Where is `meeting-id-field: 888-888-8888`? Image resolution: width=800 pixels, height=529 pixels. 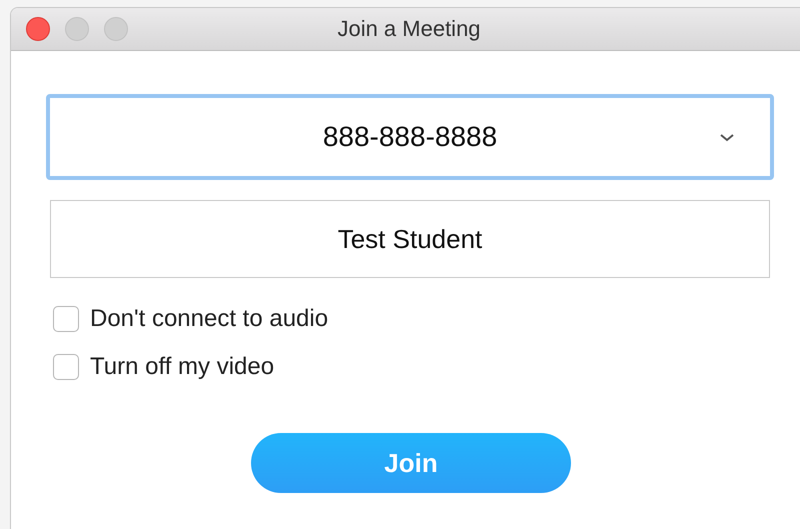 meeting-id-field: 888-888-8888 is located at coordinates (410, 137).